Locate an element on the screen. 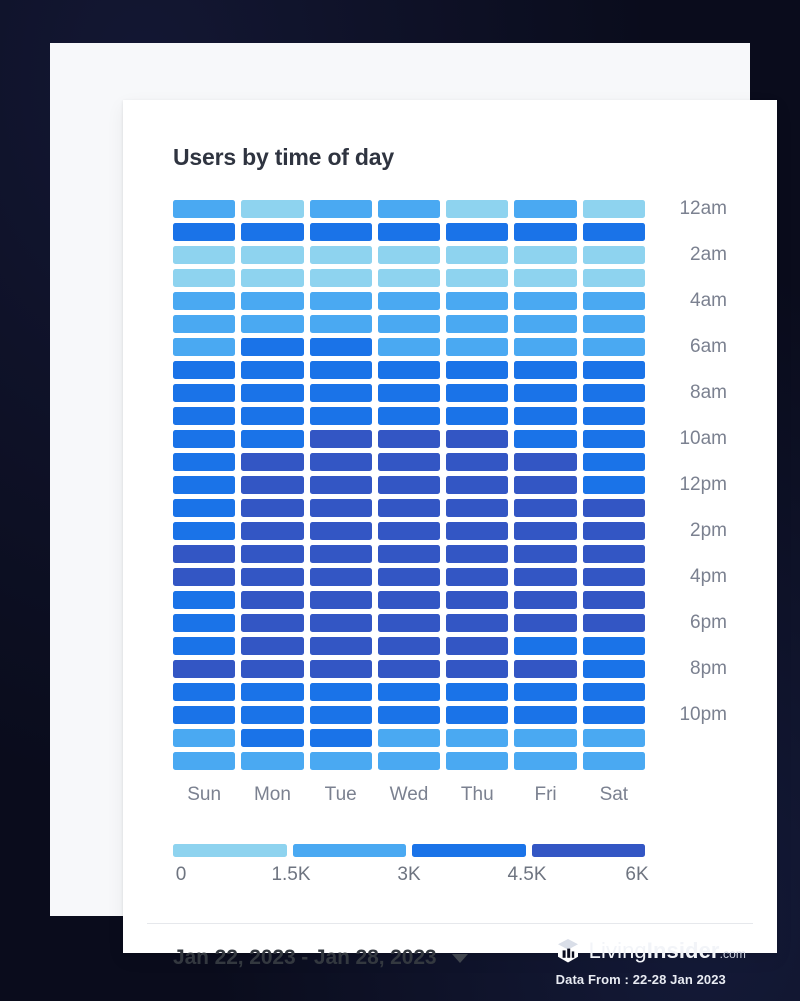  chevron-down-icon is located at coordinates (459, 958).